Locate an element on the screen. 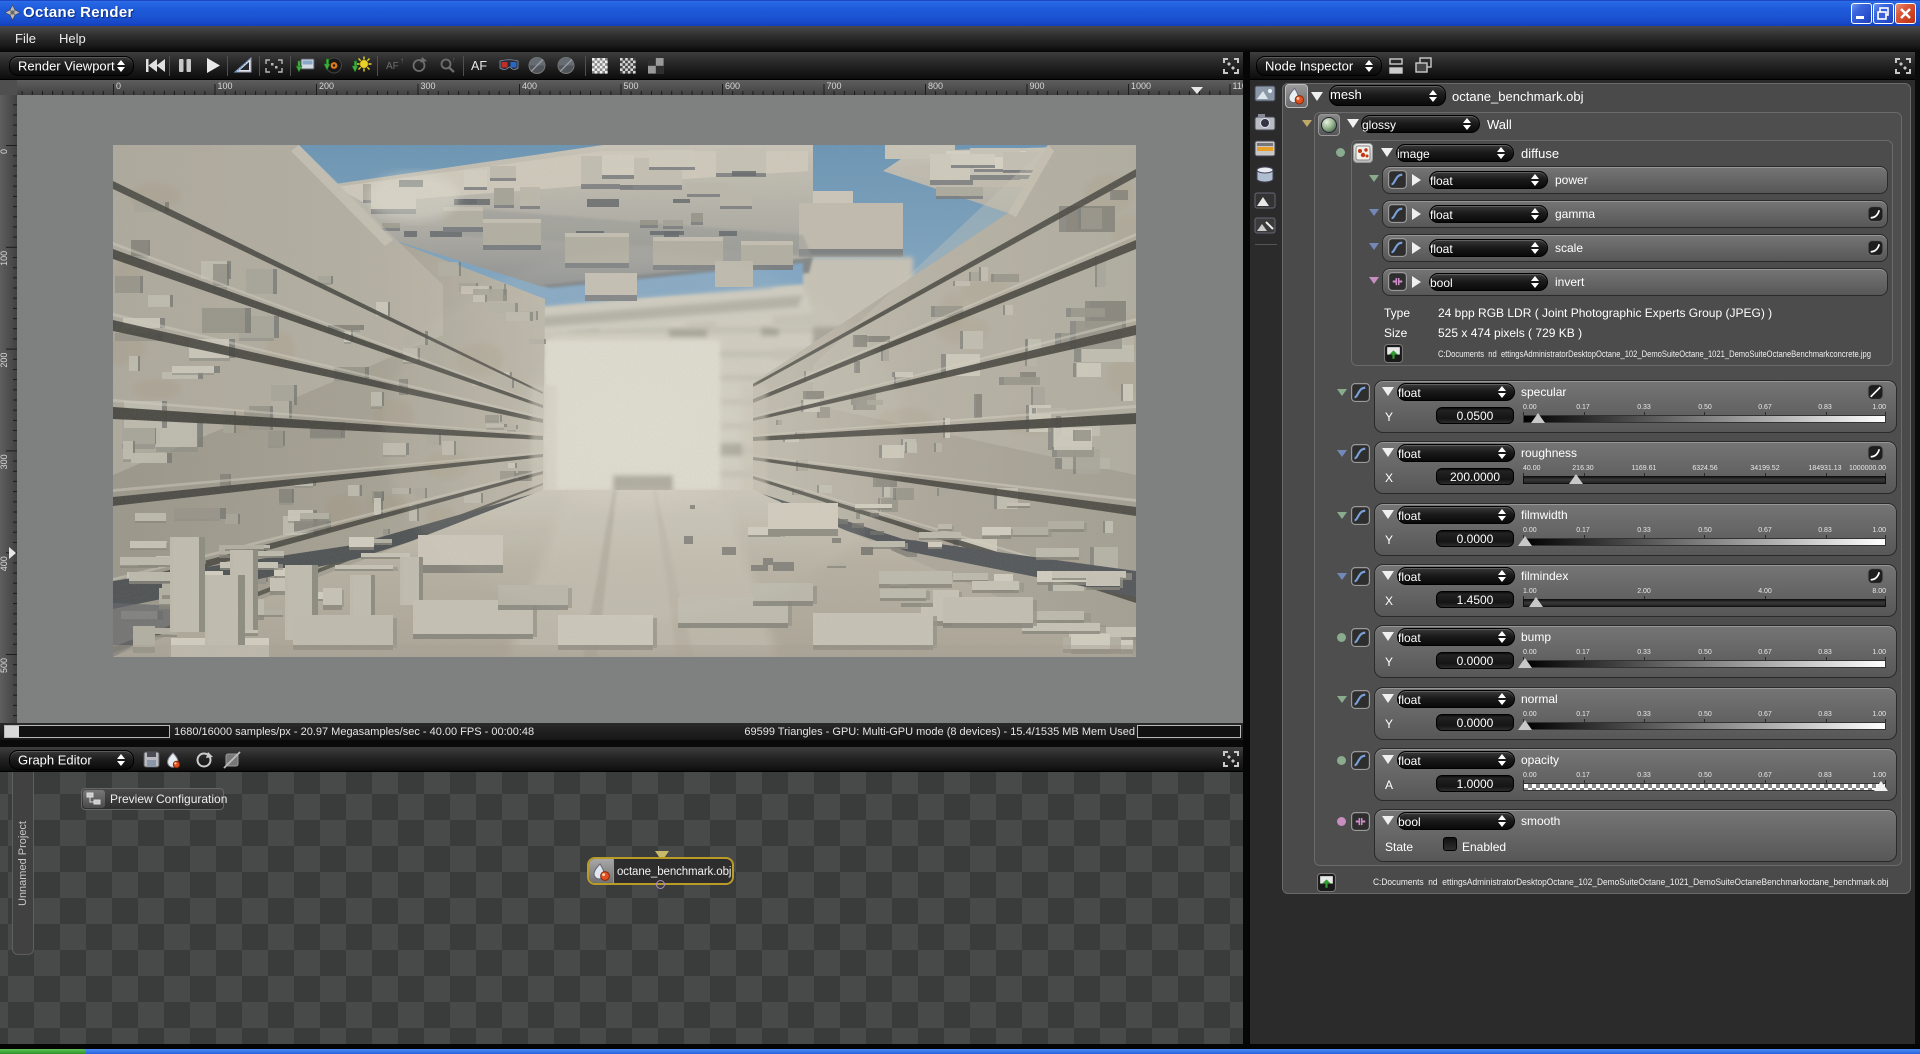 Image resolution: width=1920 pixels, height=1054 pixels. svg-text: 1000 is located at coordinates (1141, 86).